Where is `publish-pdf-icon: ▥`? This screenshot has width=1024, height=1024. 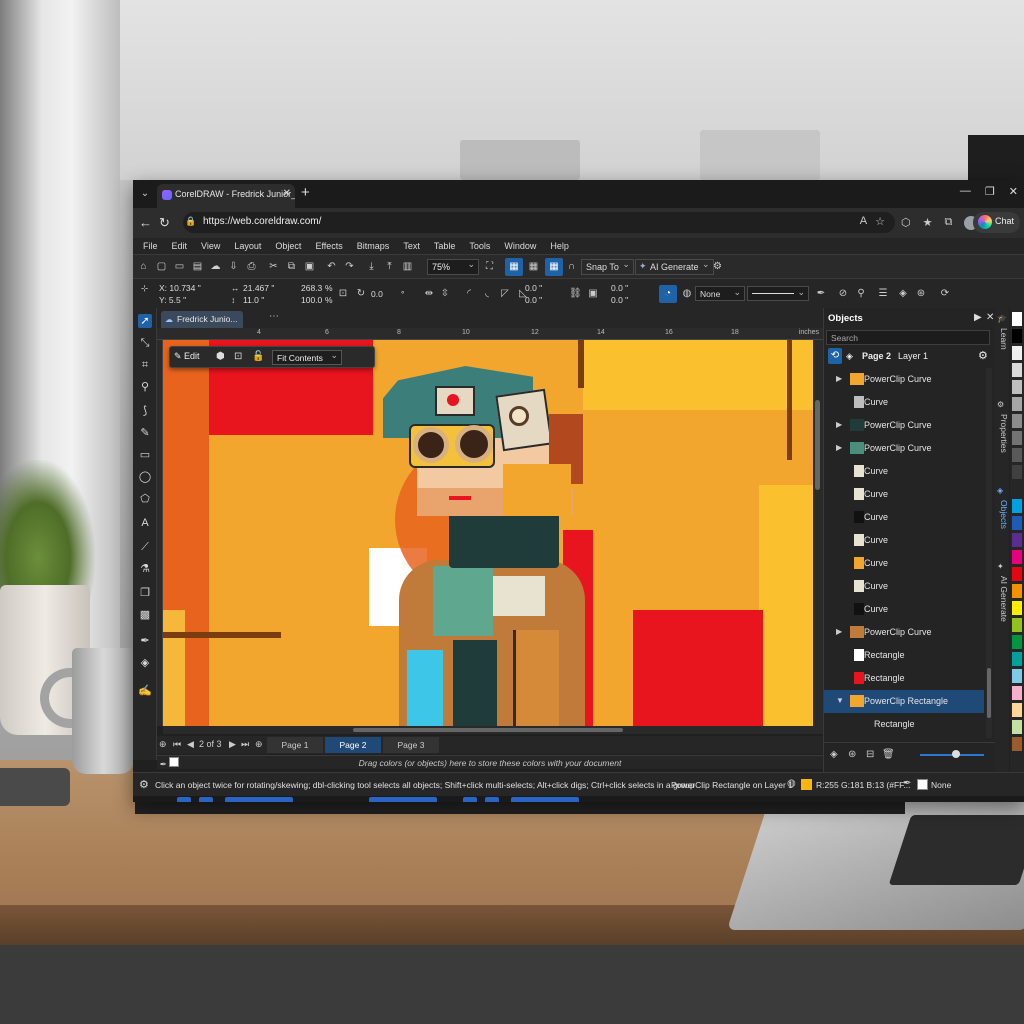 publish-pdf-icon: ▥ is located at coordinates (407, 266).